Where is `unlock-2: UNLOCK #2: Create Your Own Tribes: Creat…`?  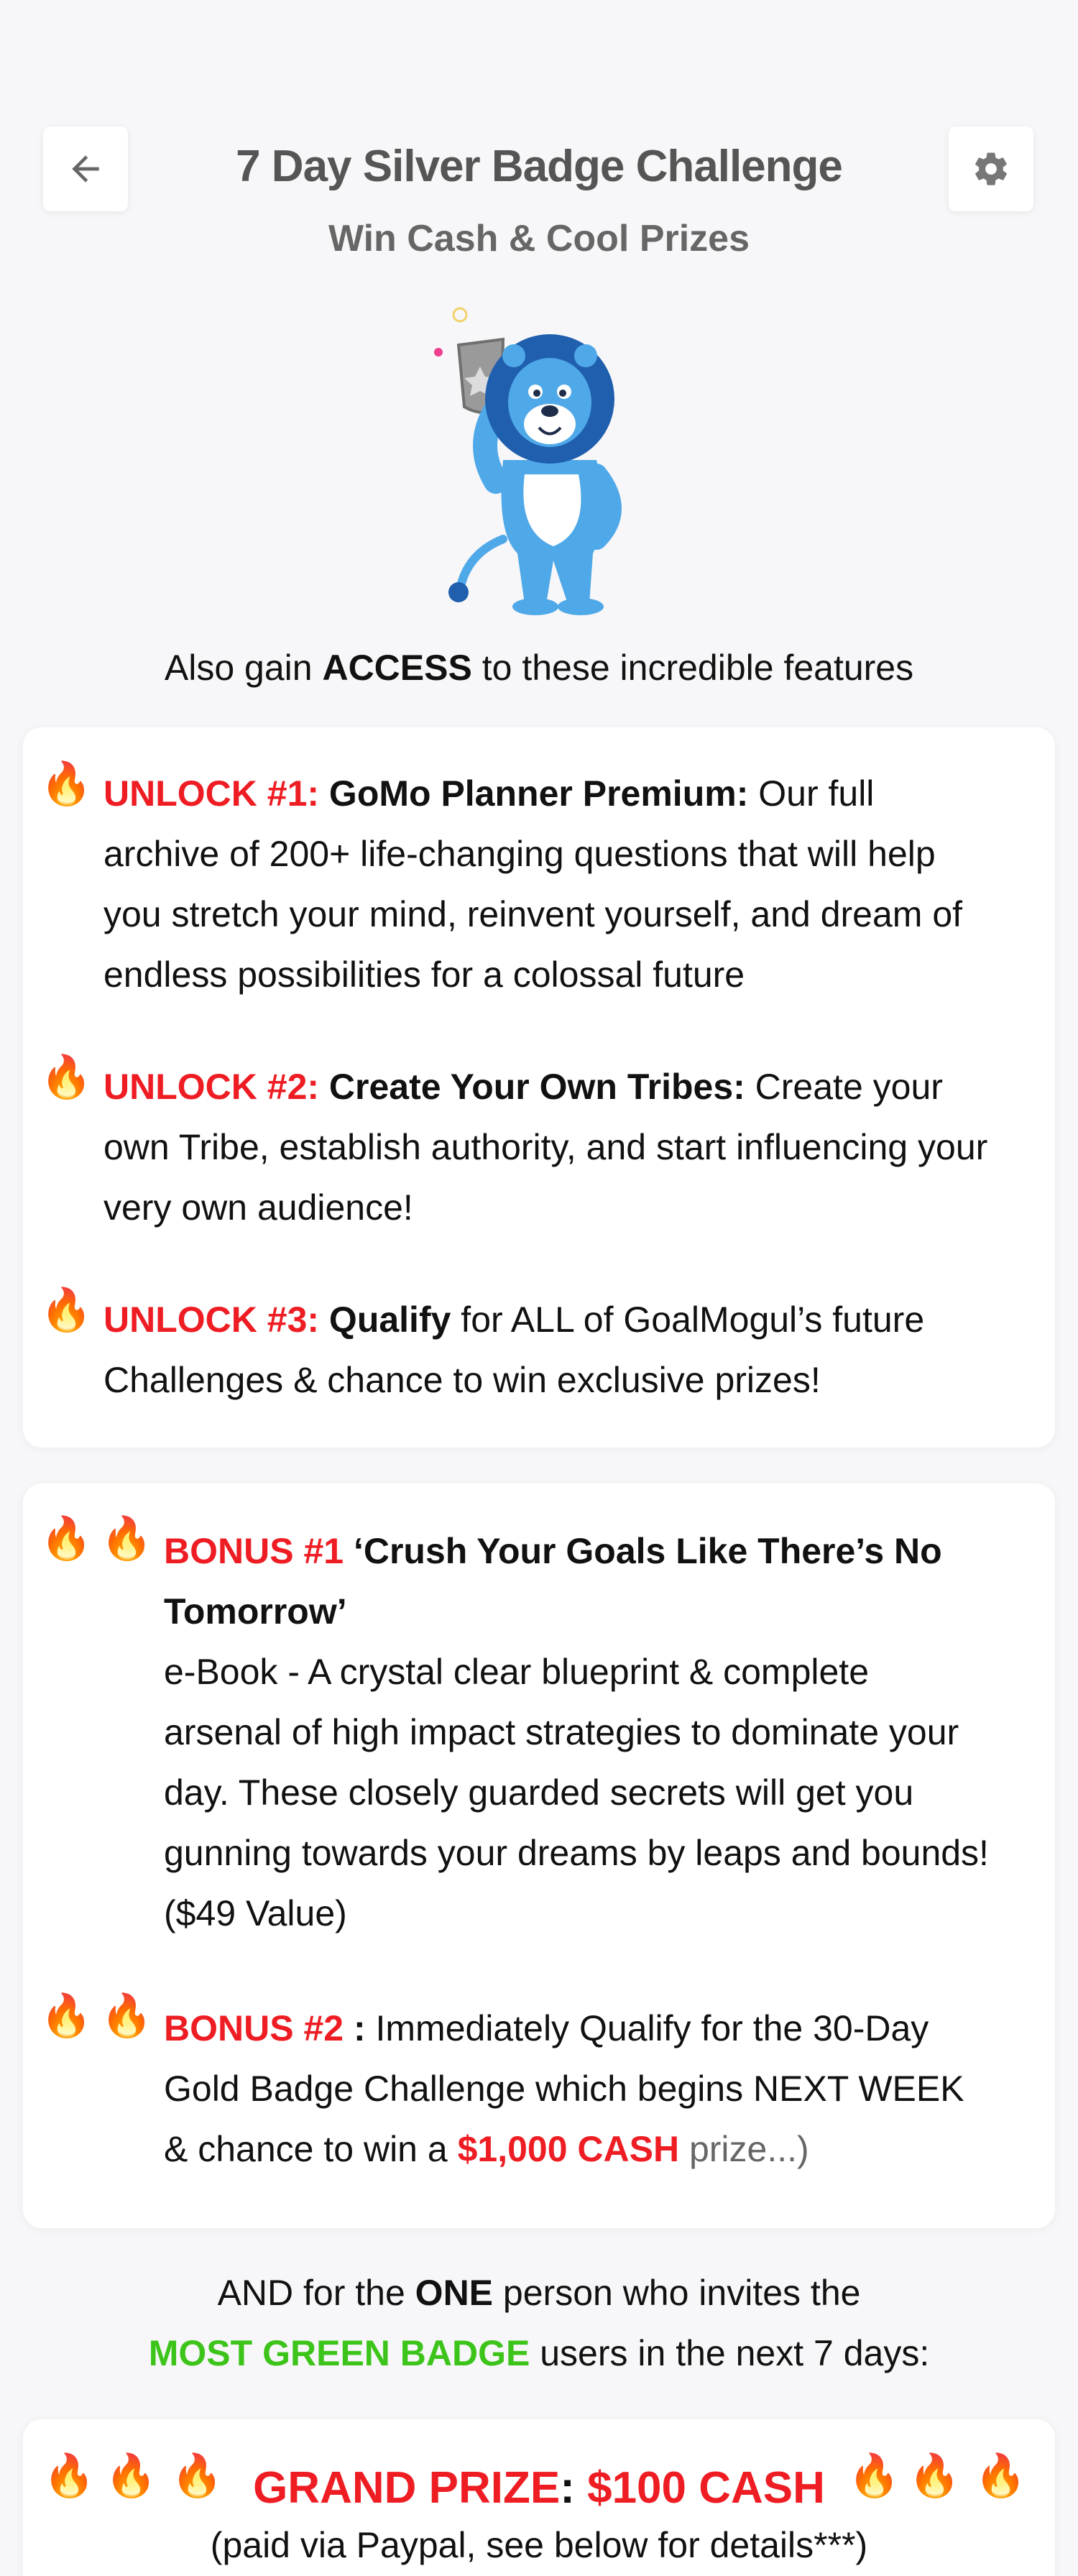 unlock-2: UNLOCK #2: Create Your Own Tribes: Creat… is located at coordinates (545, 1147).